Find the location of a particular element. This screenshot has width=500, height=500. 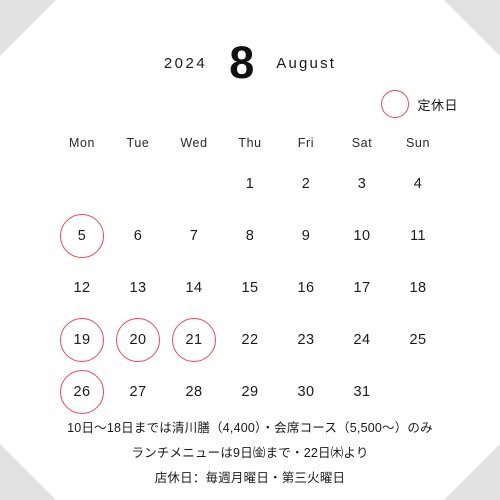

day-cell: 12 is located at coordinates (82, 288).